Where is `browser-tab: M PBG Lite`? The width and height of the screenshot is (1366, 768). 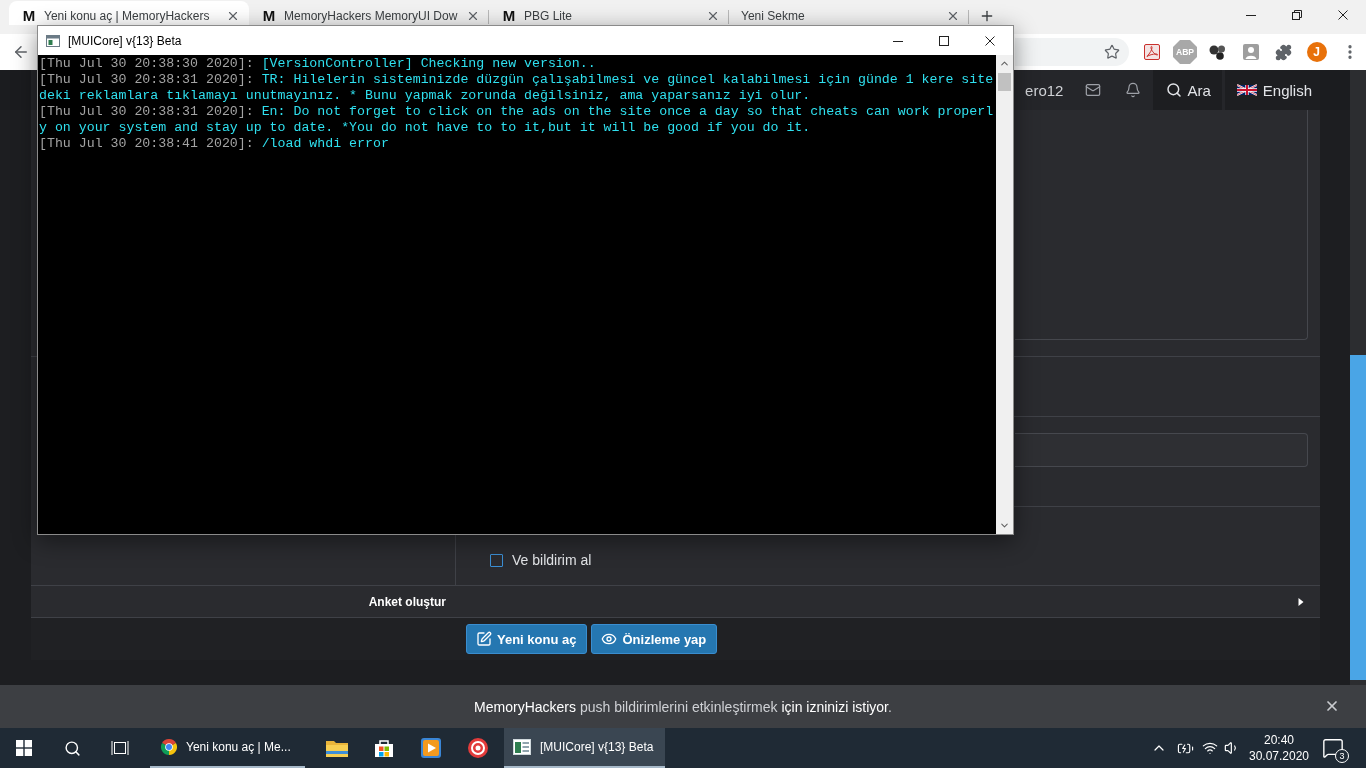 browser-tab: M PBG Lite is located at coordinates (609, 13).